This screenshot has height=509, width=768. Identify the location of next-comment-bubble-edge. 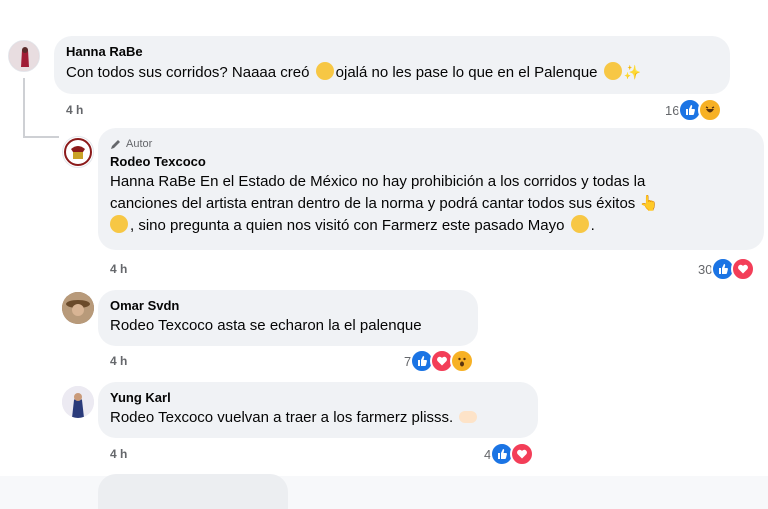
(193, 491).